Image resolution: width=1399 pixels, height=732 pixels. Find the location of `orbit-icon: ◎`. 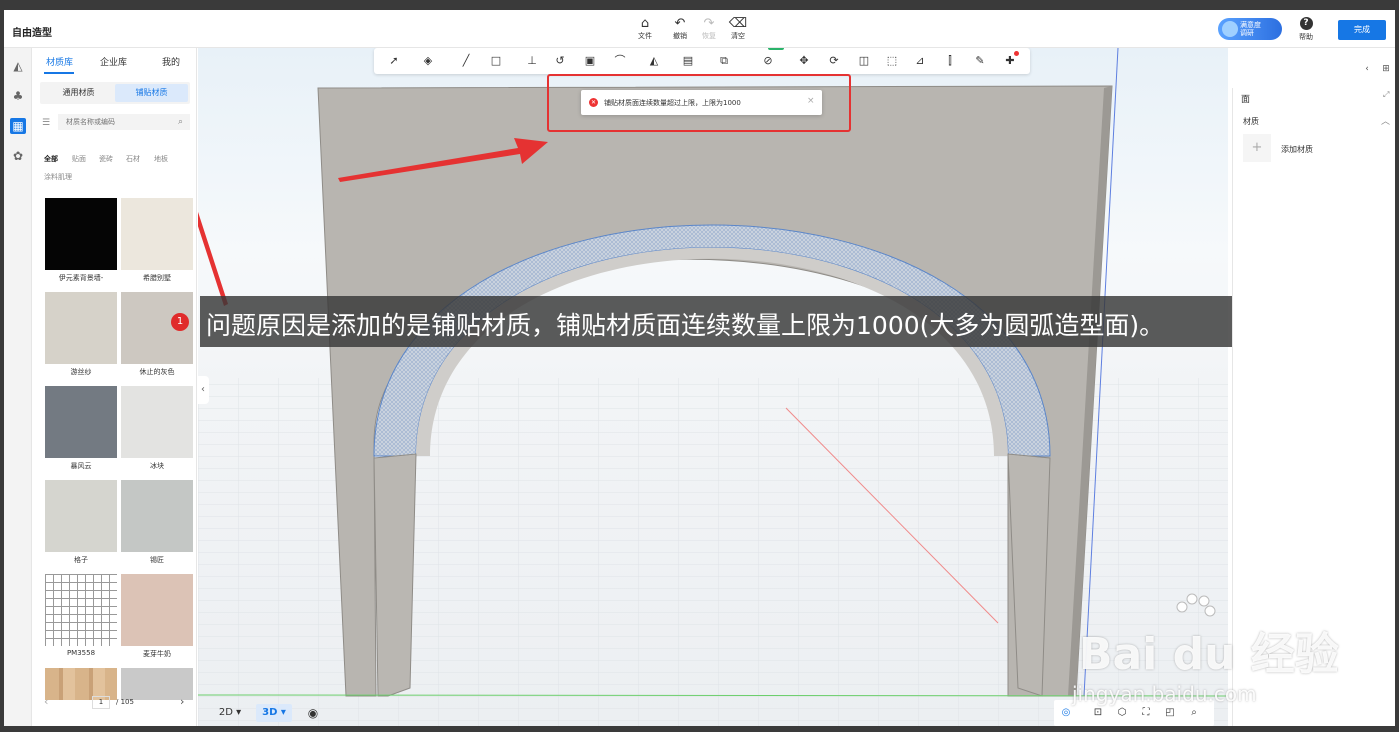

orbit-icon: ◎ is located at coordinates (1066, 713).